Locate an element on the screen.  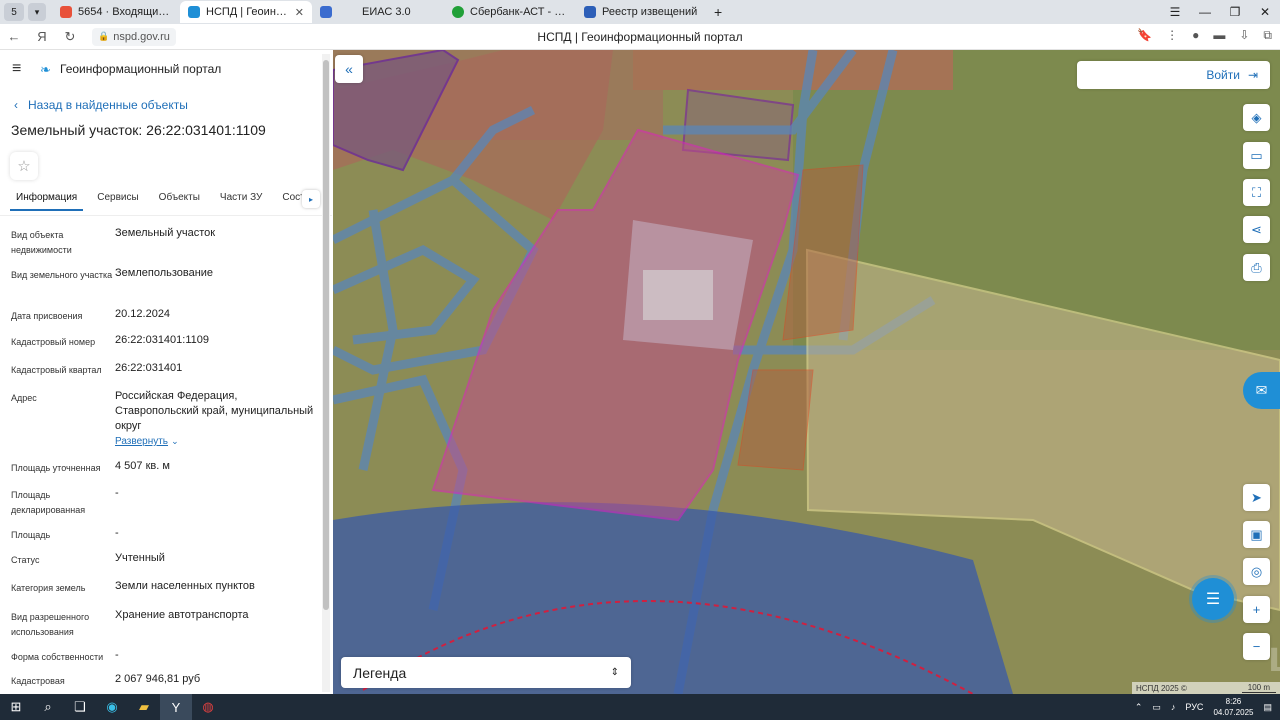
chat-button: ☰ is located at coordinates (1213, 599).